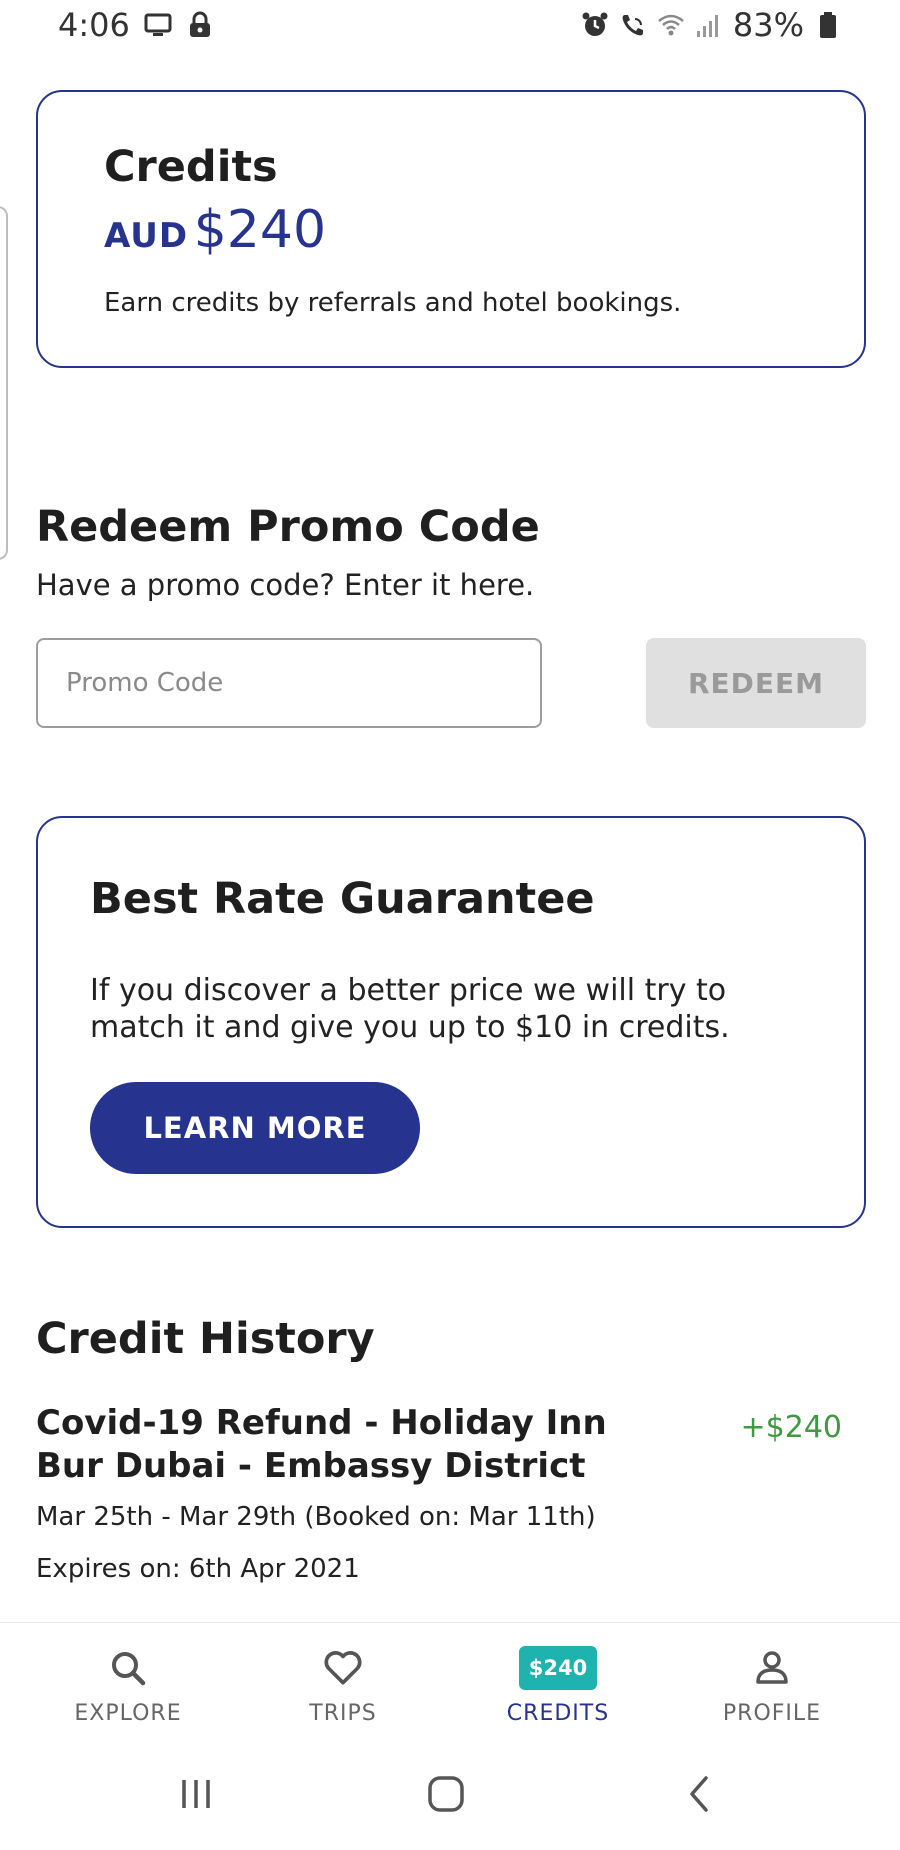  I want to click on credits-value: $240, so click(260, 230).